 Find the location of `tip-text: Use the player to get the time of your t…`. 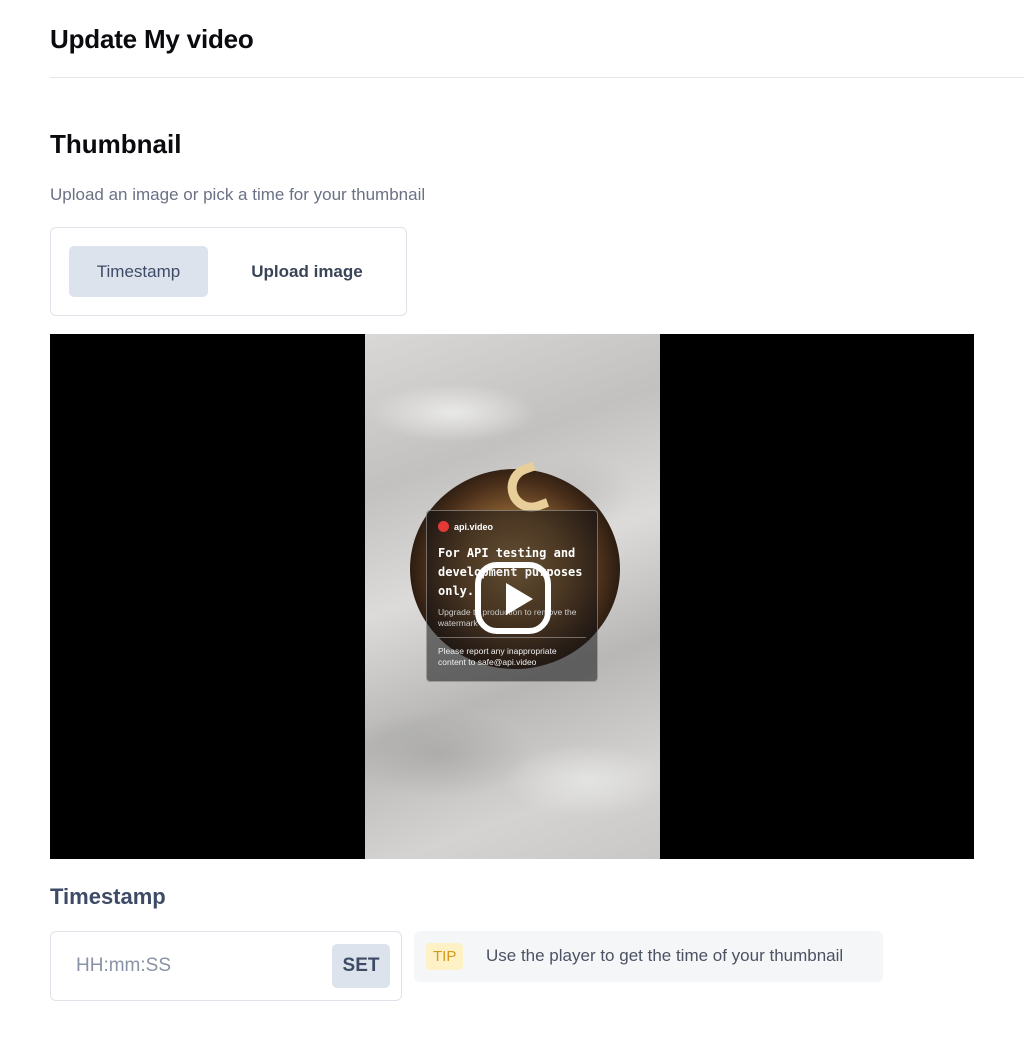

tip-text: Use the player to get the time of your t… is located at coordinates (665, 955).